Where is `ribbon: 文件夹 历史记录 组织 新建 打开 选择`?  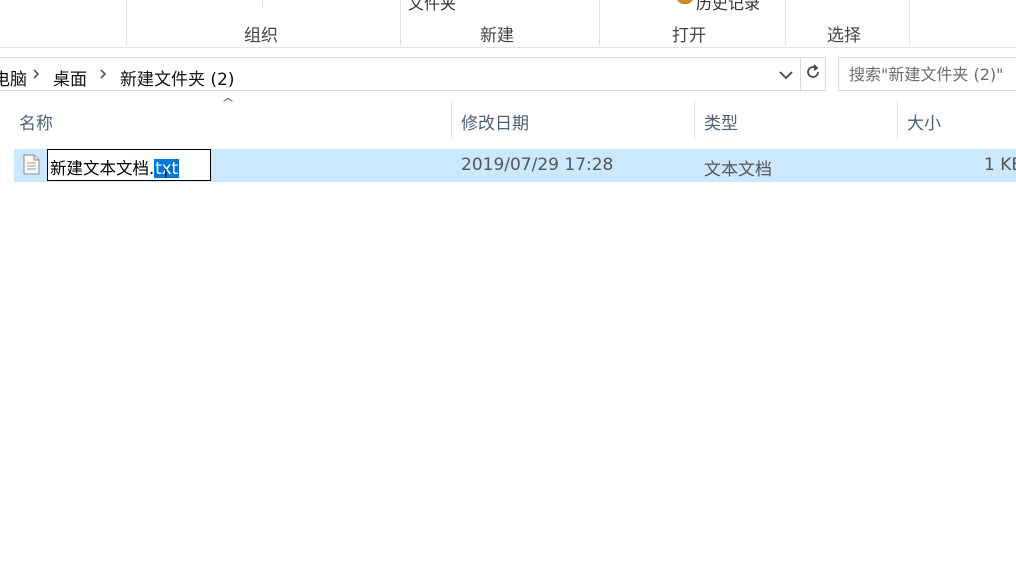 ribbon: 文件夹 历史记录 组织 新建 打开 选择 is located at coordinates (508, 24).